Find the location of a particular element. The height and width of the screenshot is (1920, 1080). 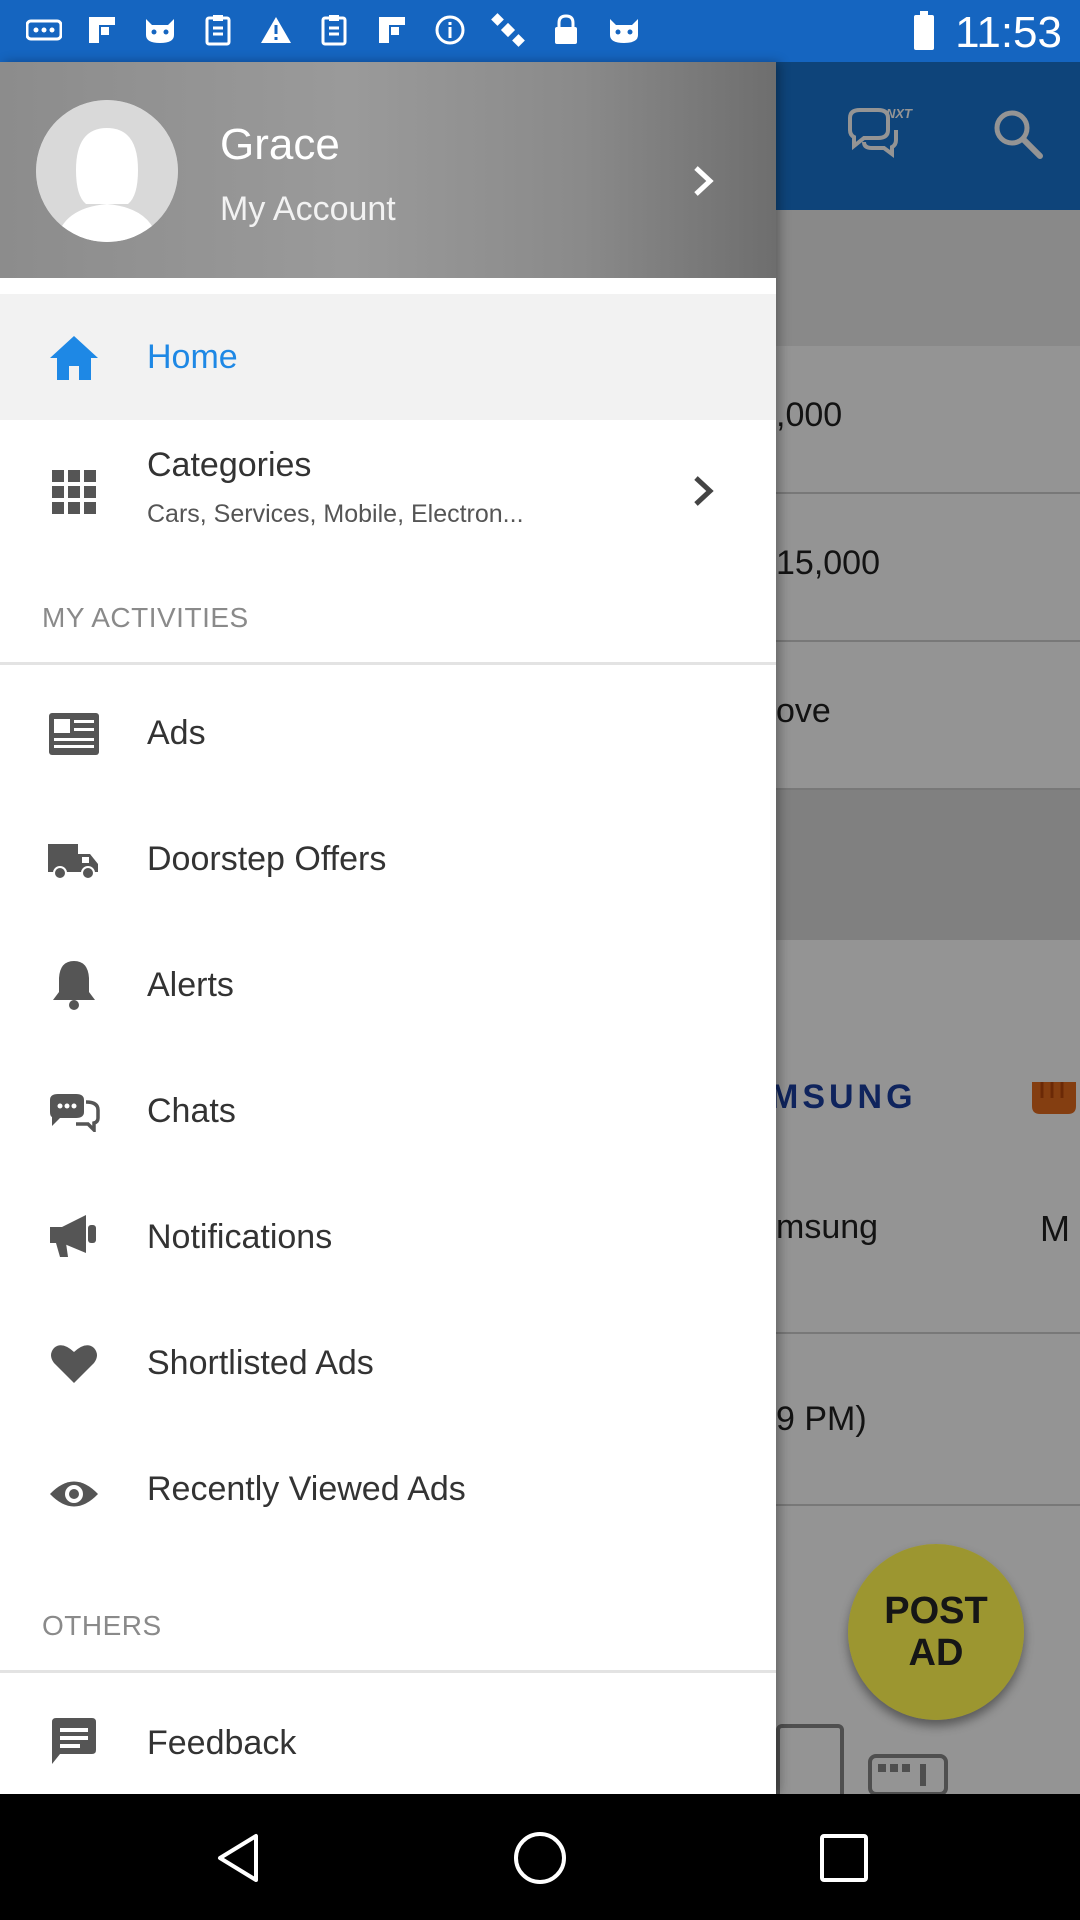

more-icon is located at coordinates (44, 30).